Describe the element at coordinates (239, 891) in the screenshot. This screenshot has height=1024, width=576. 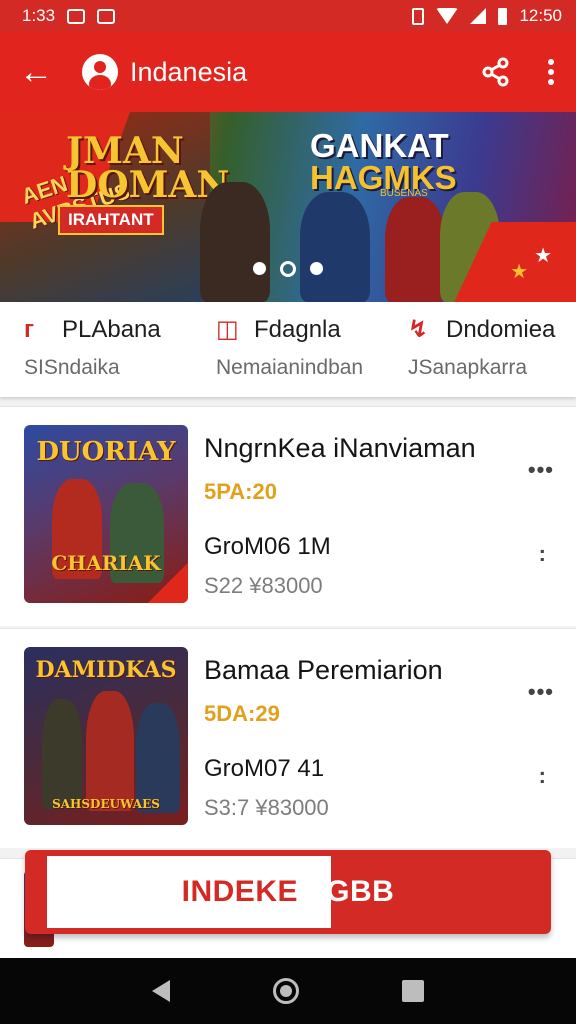
I see `cta-label-part1: INDEKE` at that location.